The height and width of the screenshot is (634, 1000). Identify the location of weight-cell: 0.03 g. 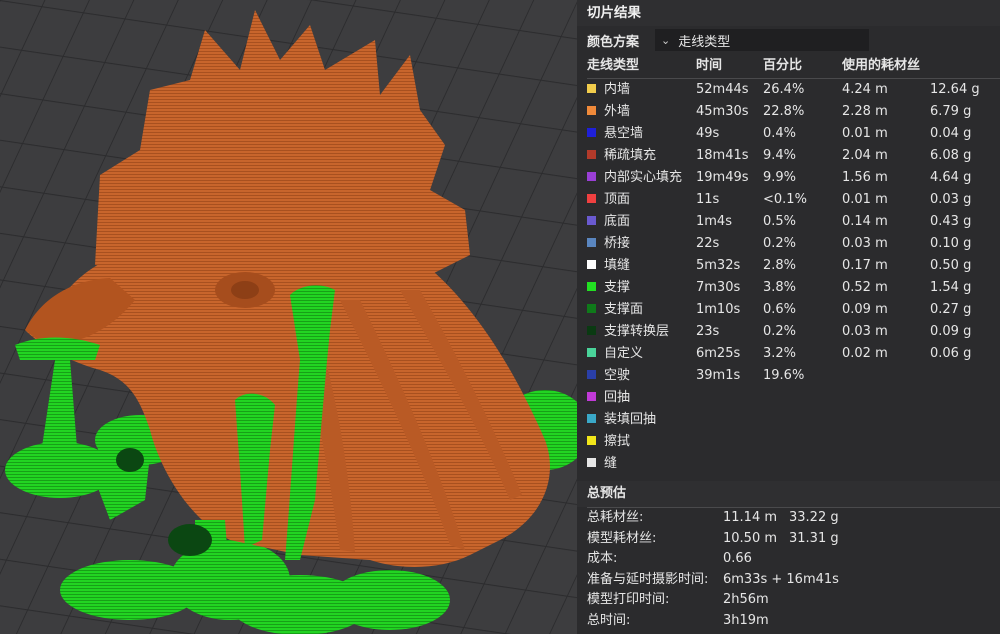
(951, 199).